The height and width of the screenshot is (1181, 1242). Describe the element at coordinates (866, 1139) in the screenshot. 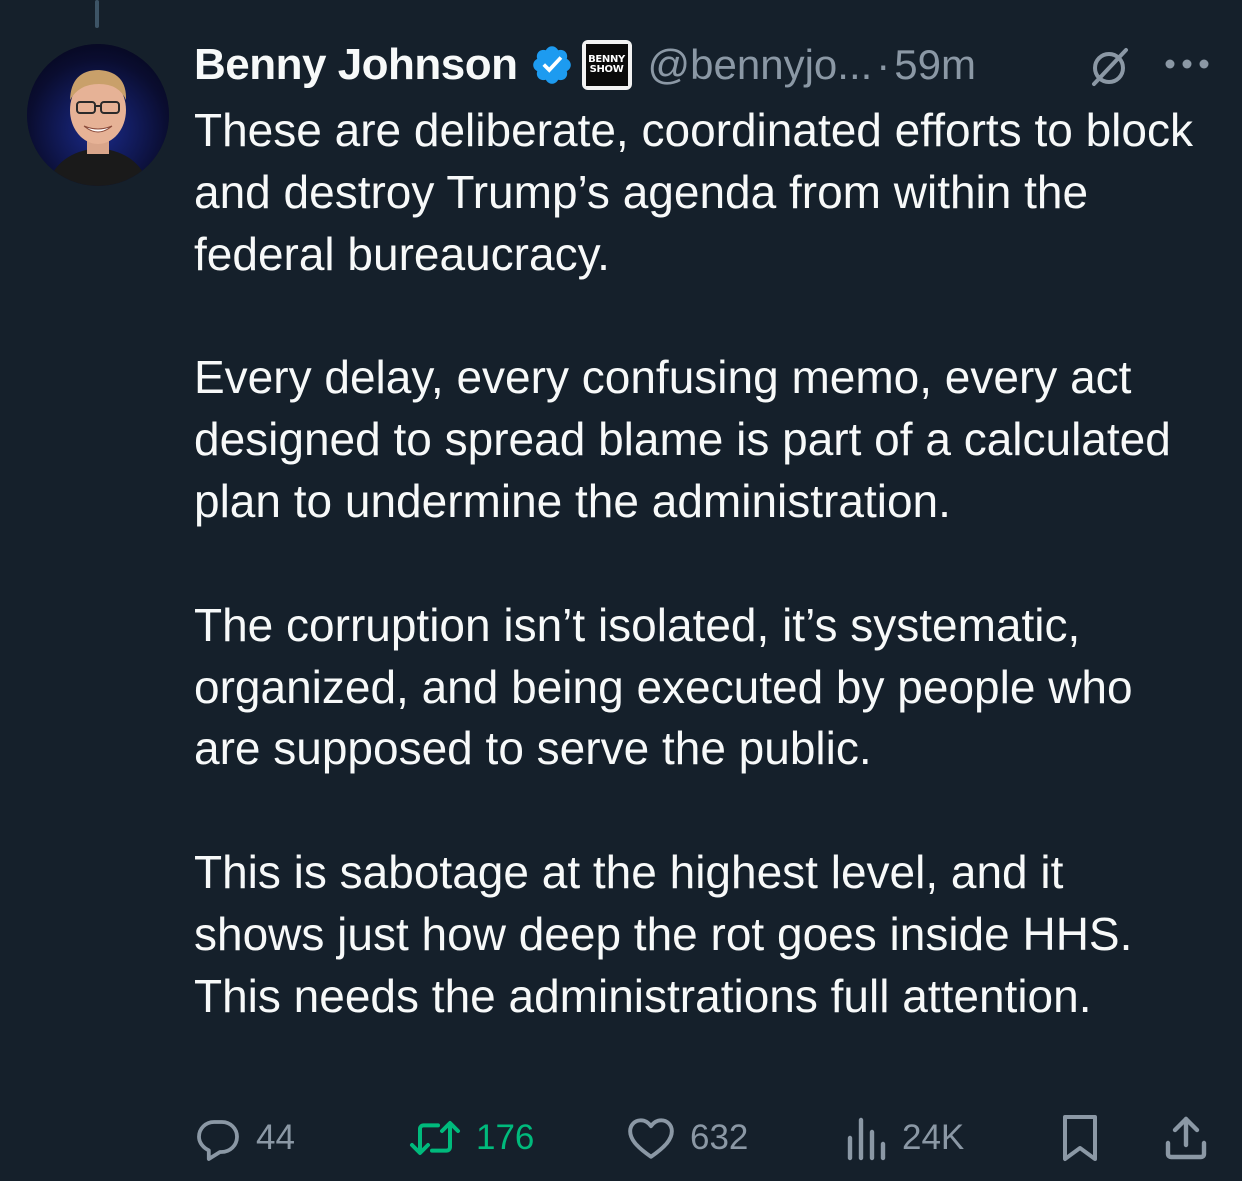

I see `bar-chart-icon` at that location.